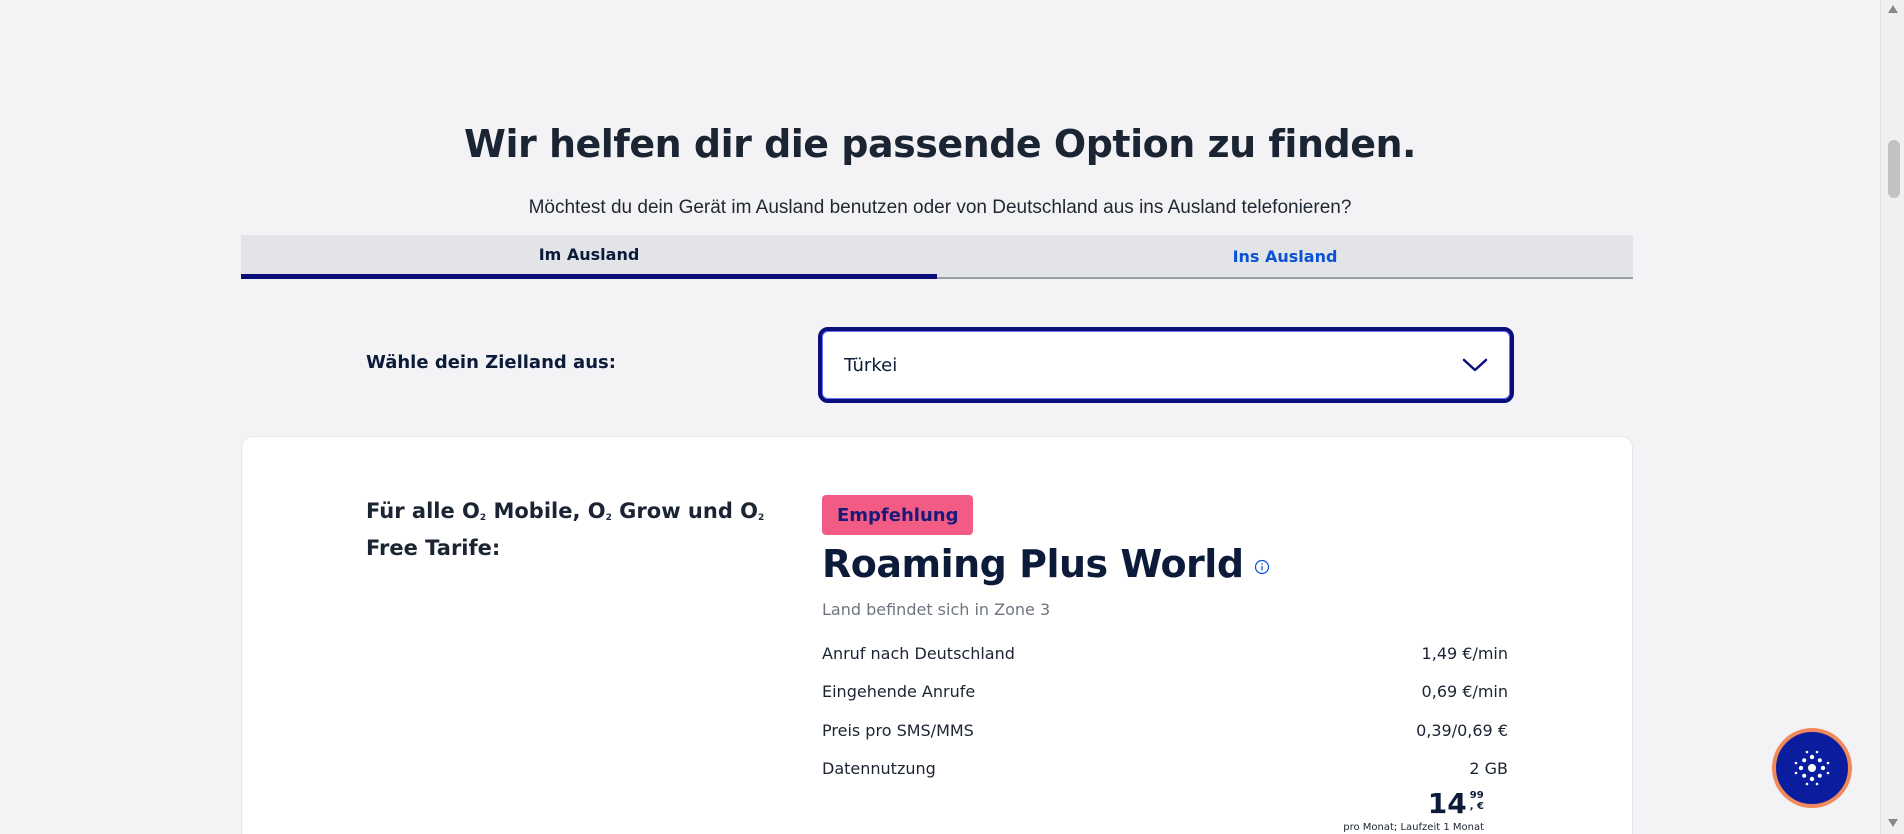  What do you see at coordinates (423, 511) in the screenshot?
I see `tariff-text-1: Für alle O` at bounding box center [423, 511].